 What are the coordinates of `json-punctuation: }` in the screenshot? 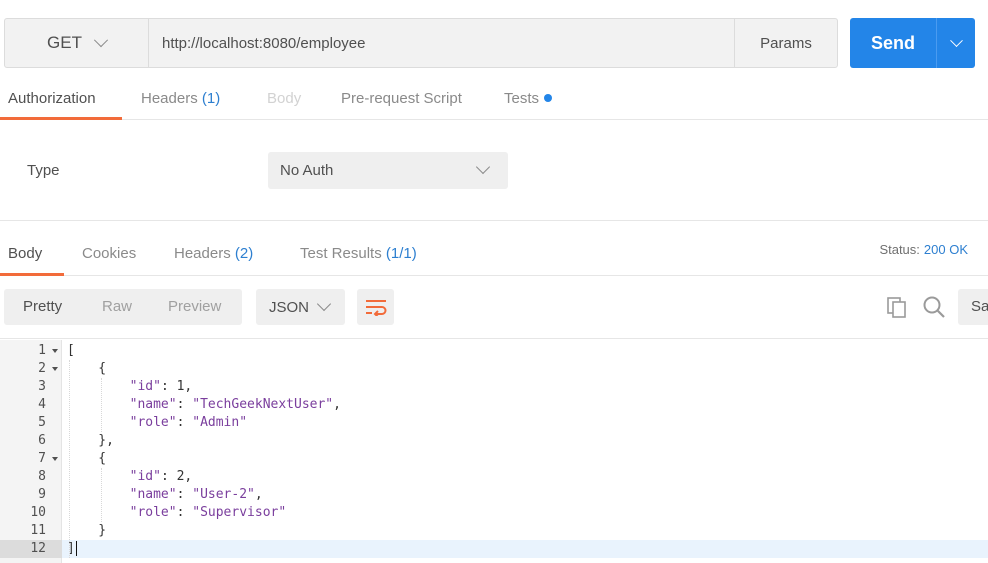 It's located at (87, 530).